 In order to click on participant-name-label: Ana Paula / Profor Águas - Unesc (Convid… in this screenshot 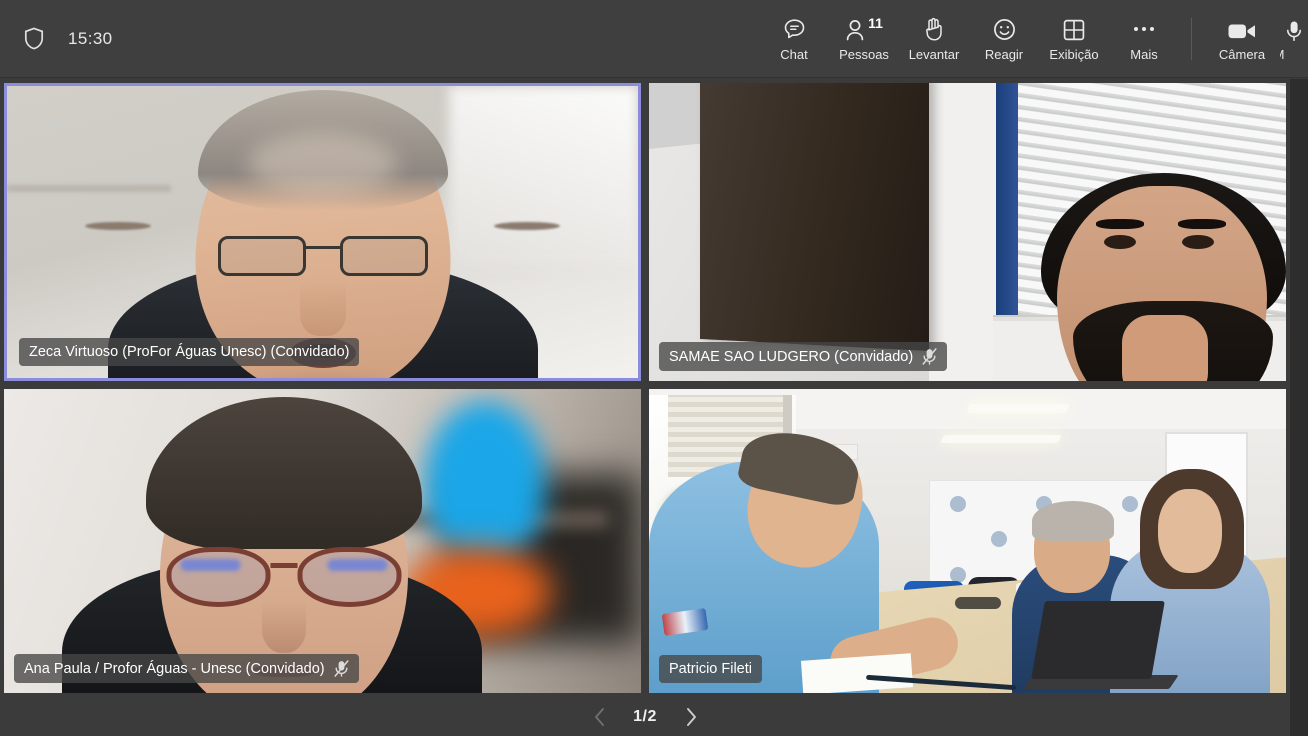, I will do `click(186, 668)`.